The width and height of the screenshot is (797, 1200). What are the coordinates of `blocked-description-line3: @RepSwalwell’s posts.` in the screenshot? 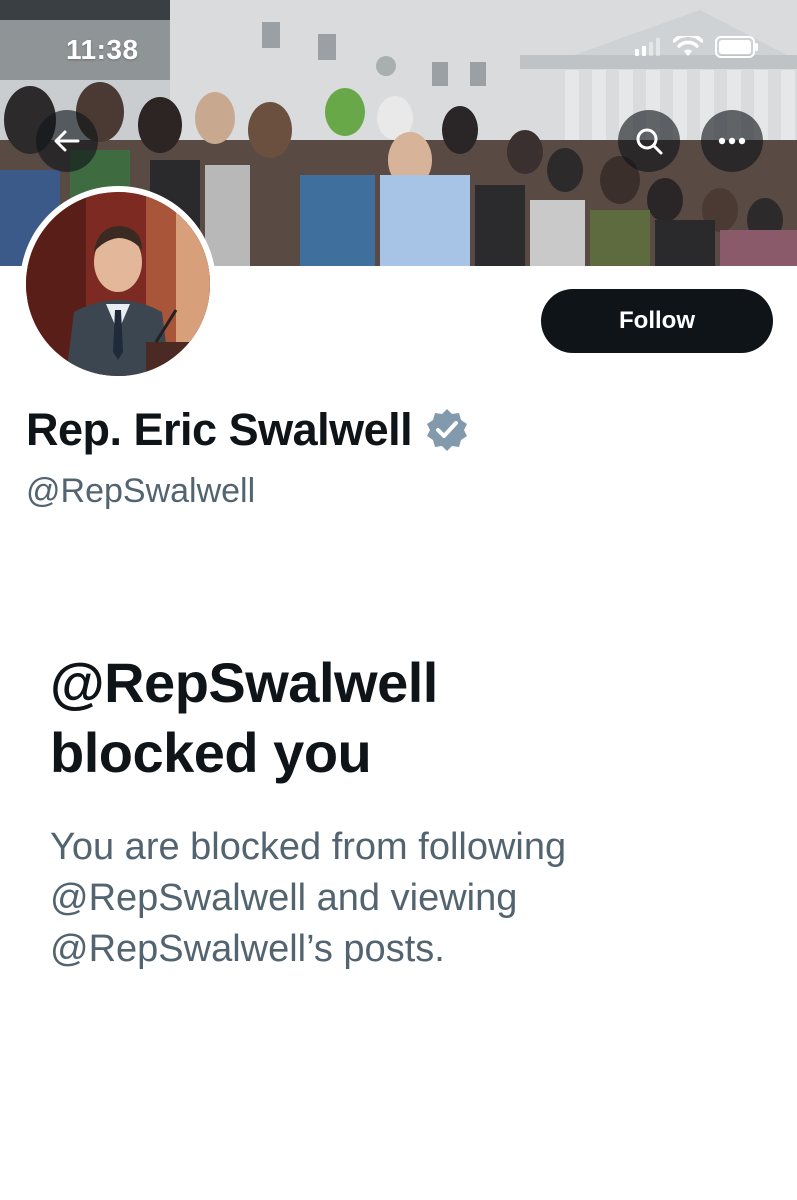 It's located at (247, 949).